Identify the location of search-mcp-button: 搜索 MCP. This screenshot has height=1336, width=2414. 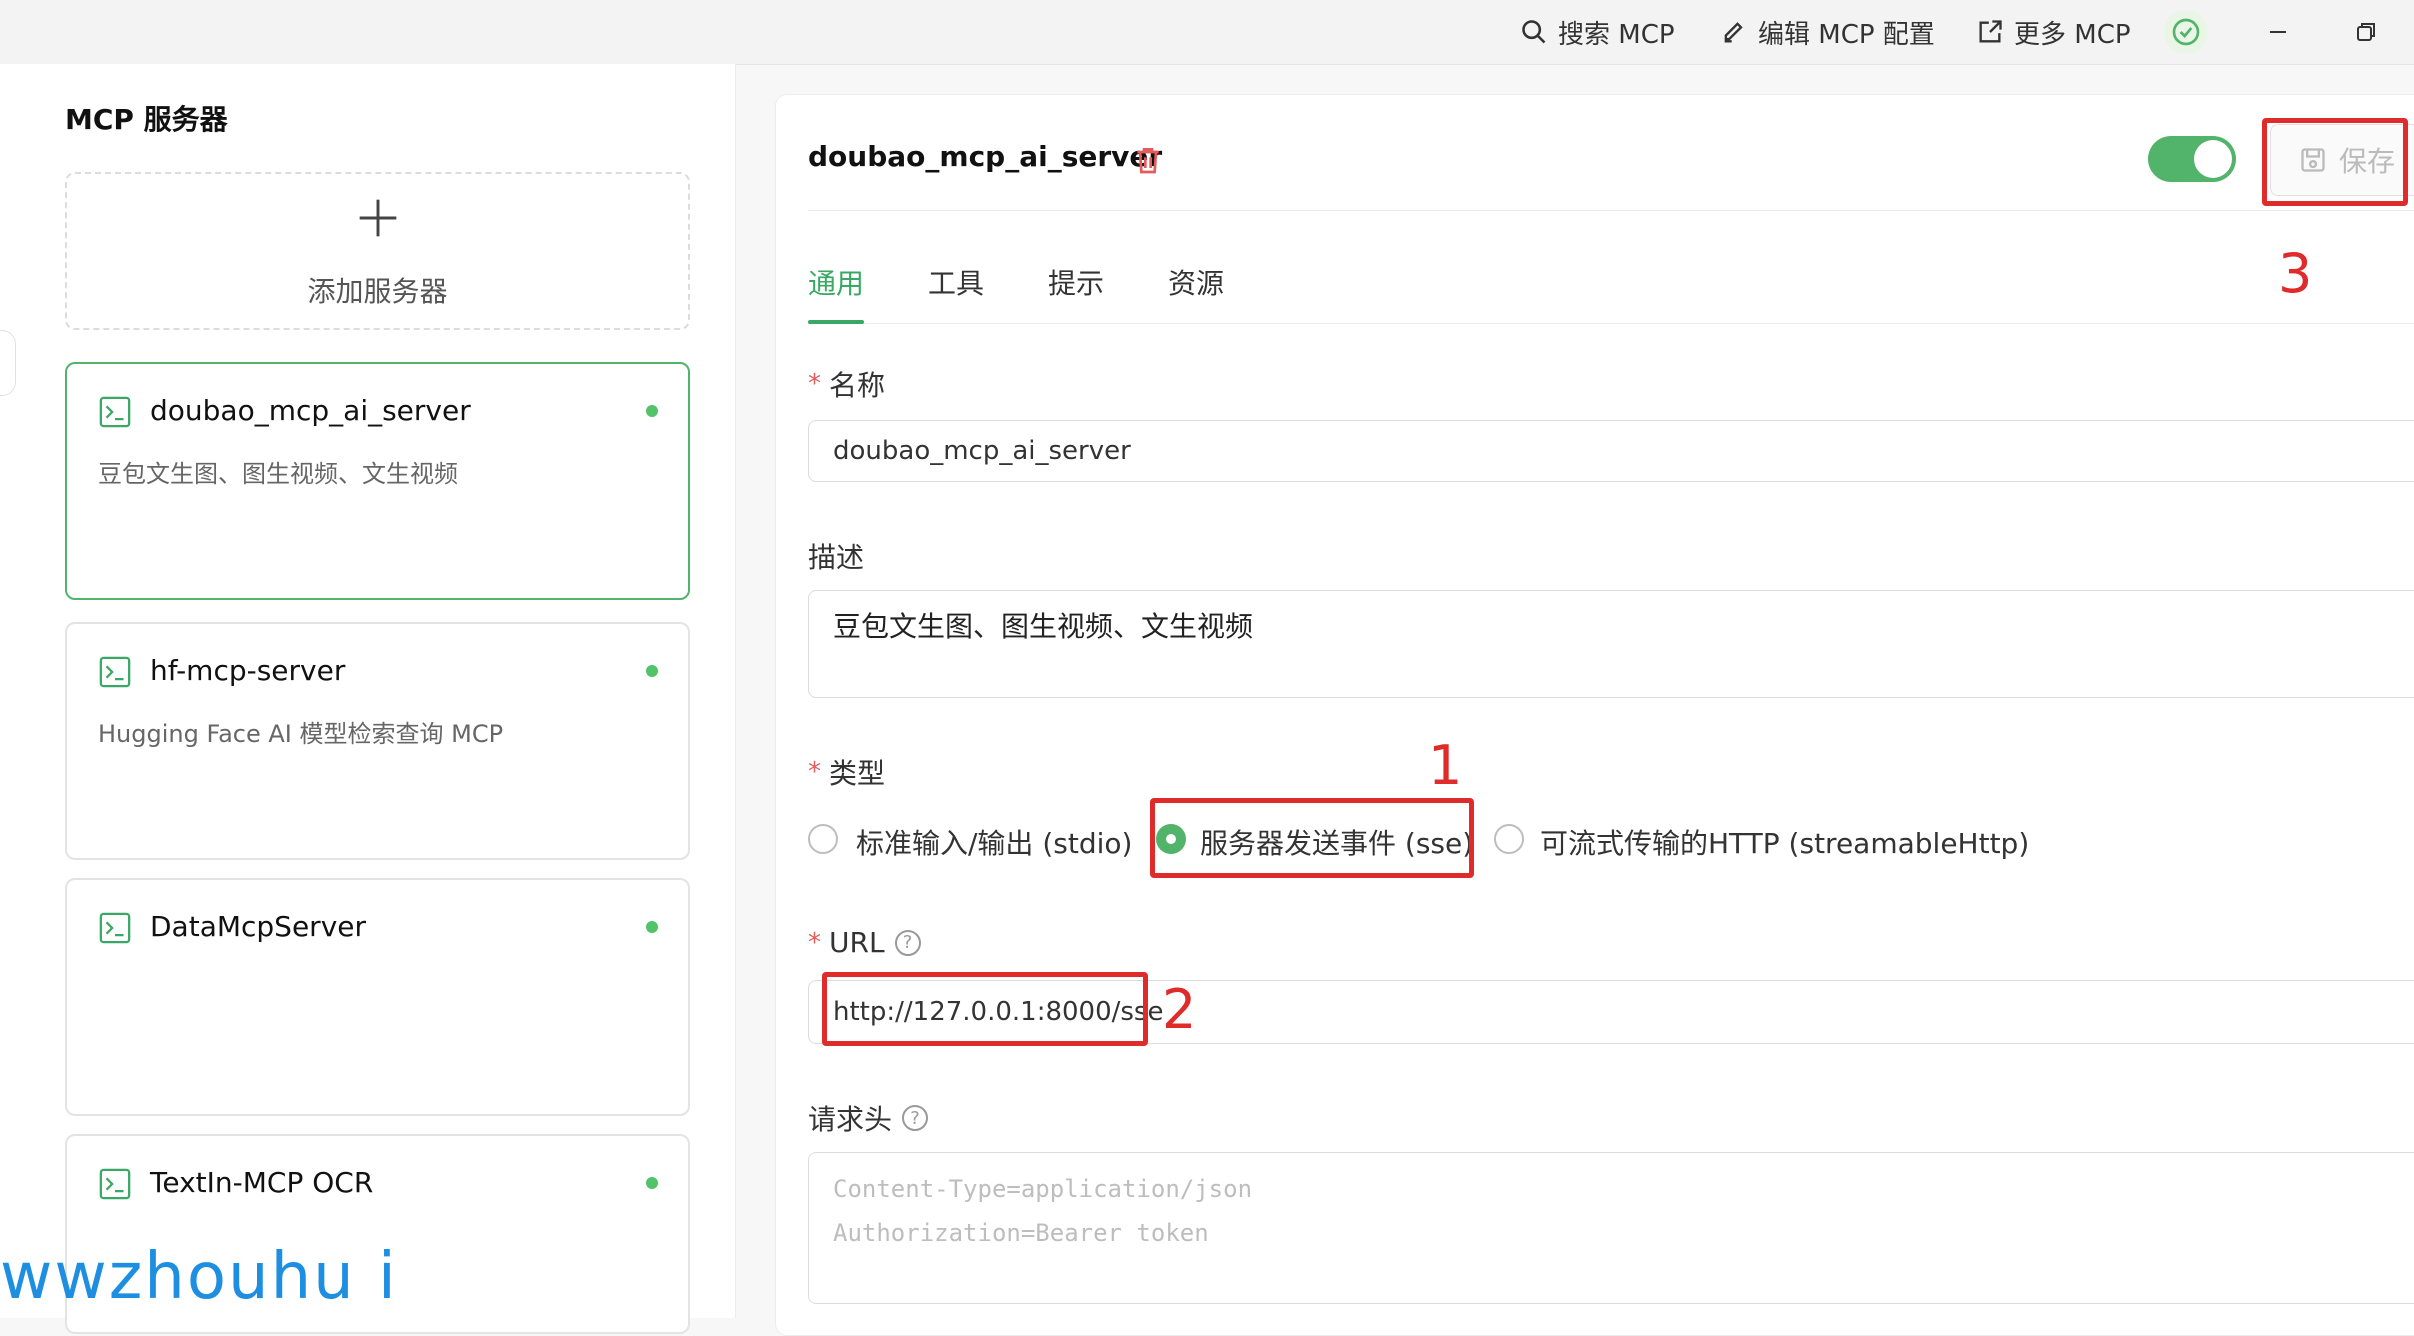
(1597, 32).